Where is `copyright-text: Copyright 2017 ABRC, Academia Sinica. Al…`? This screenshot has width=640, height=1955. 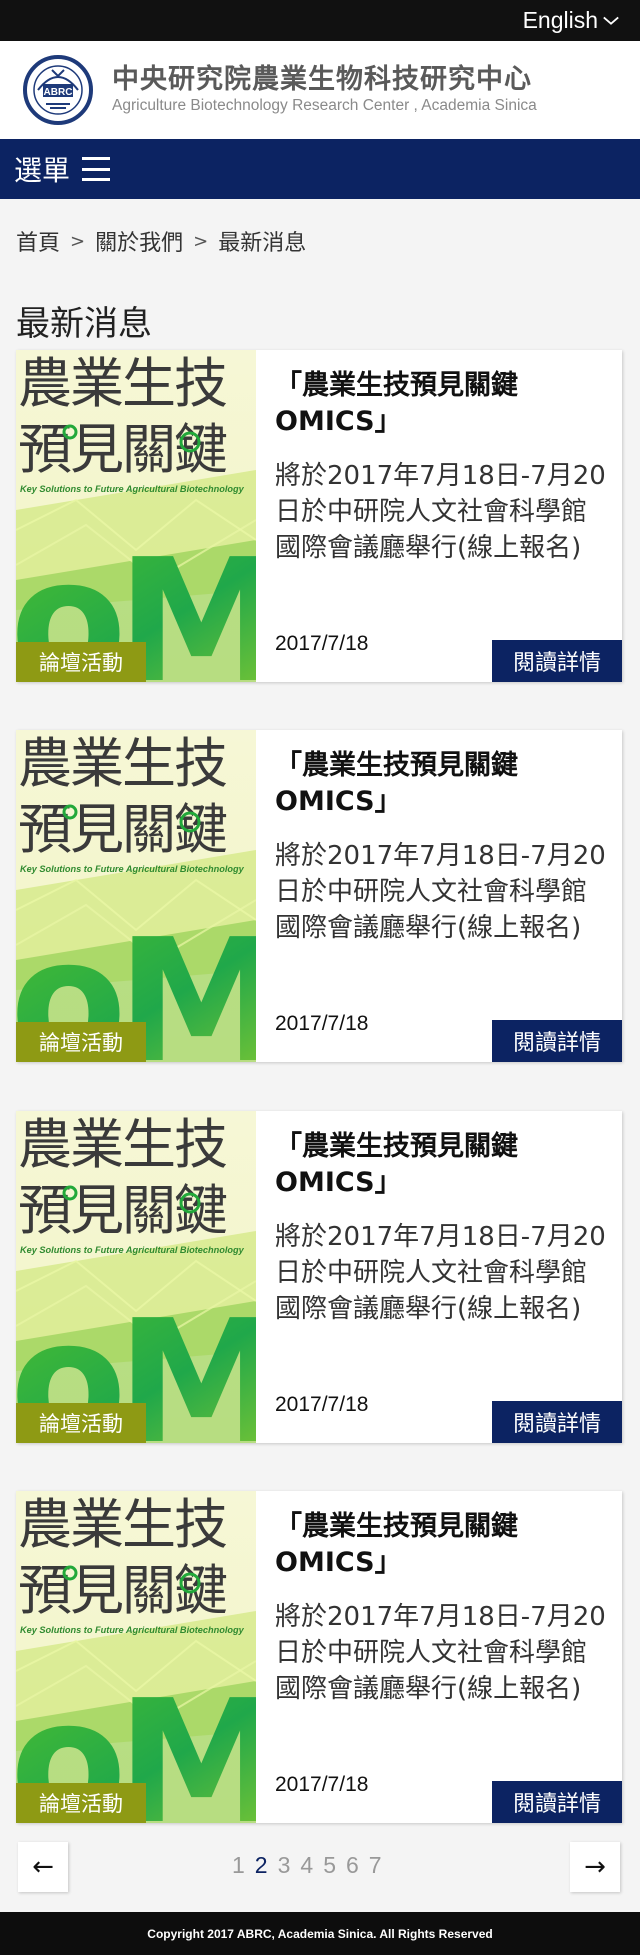
copyright-text: Copyright 2017 ABRC, Academia Sinica. Al… is located at coordinates (320, 1933).